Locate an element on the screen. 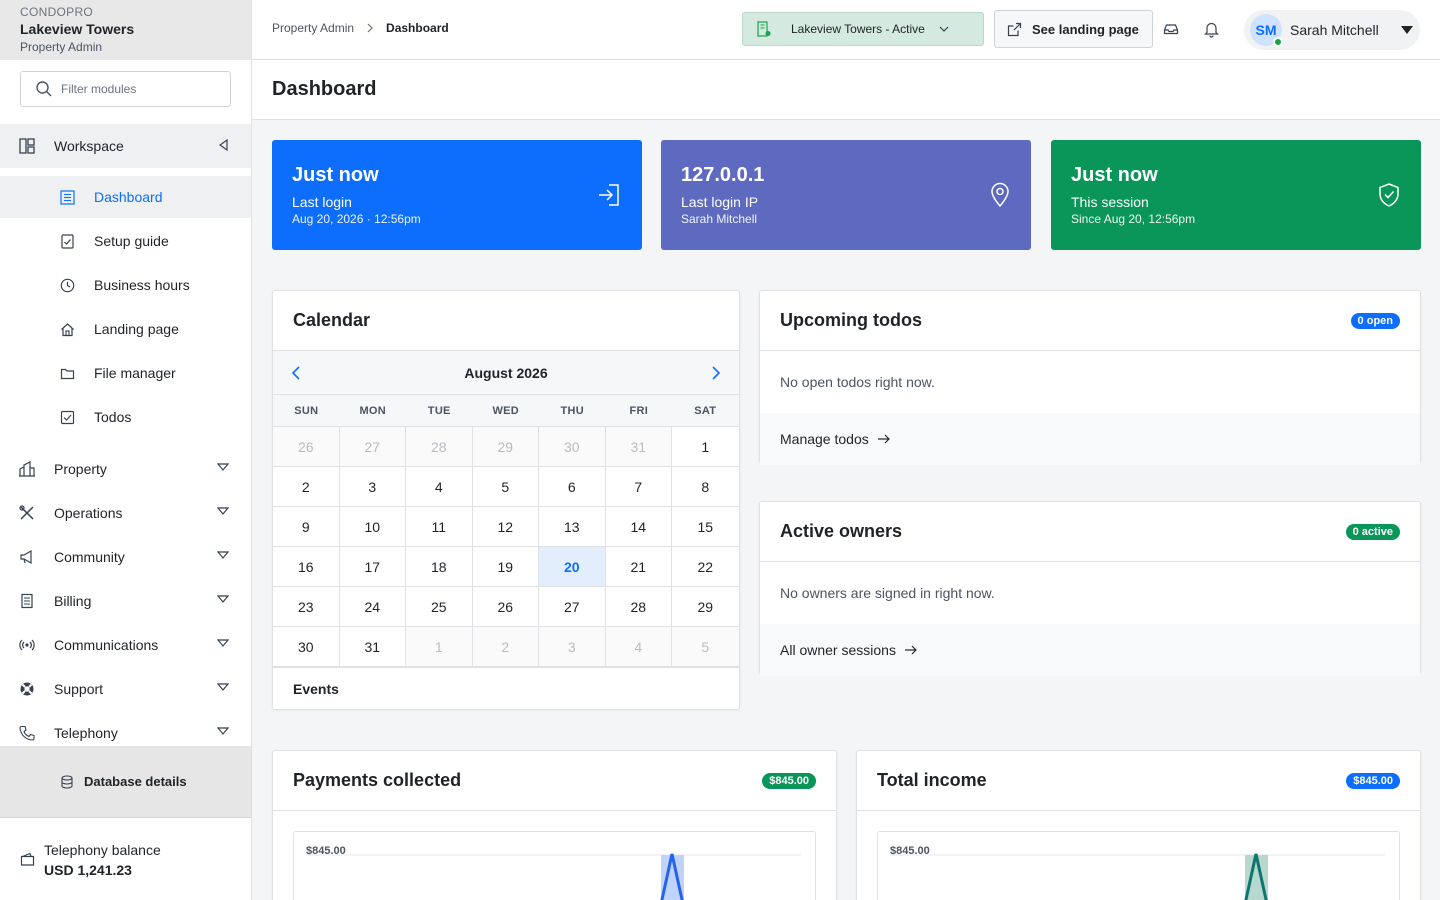  calendar-day: 25 is located at coordinates (439, 607).